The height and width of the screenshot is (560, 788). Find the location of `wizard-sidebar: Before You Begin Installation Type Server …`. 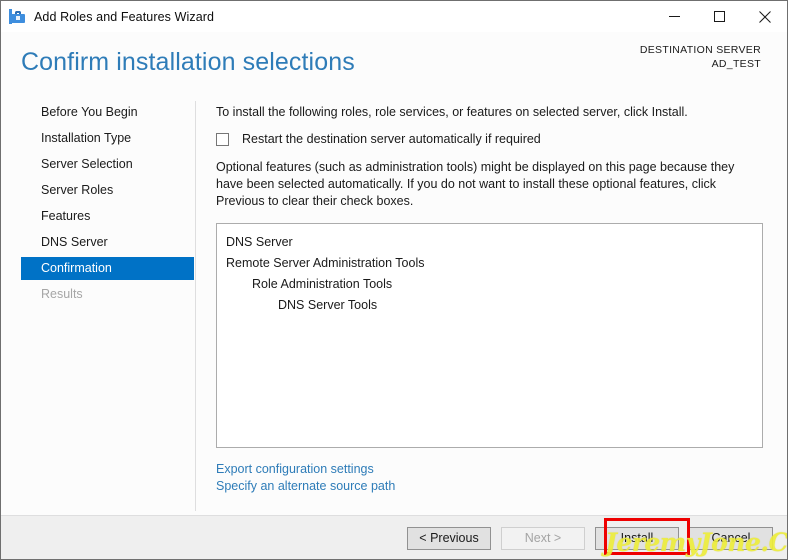

wizard-sidebar: Before You Begin Installation Type Server … is located at coordinates (98, 205).